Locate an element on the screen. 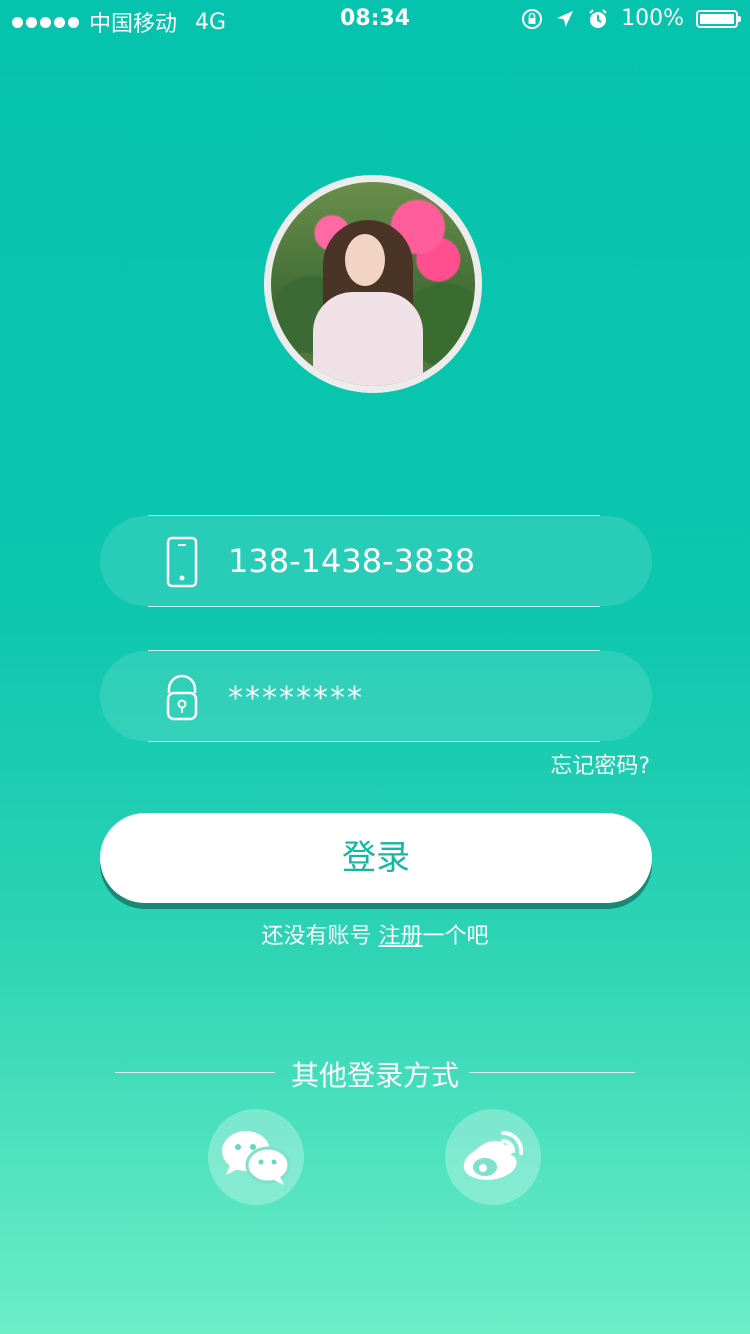 The height and width of the screenshot is (1334, 750). lock-icon is located at coordinates (182, 697).